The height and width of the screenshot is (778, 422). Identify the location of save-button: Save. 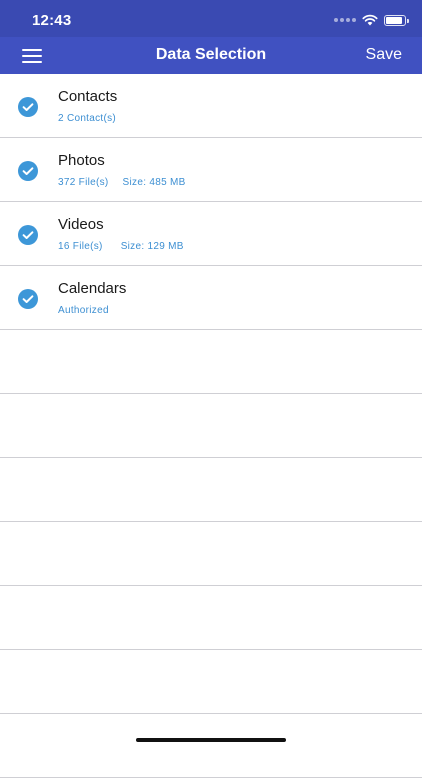
(384, 55).